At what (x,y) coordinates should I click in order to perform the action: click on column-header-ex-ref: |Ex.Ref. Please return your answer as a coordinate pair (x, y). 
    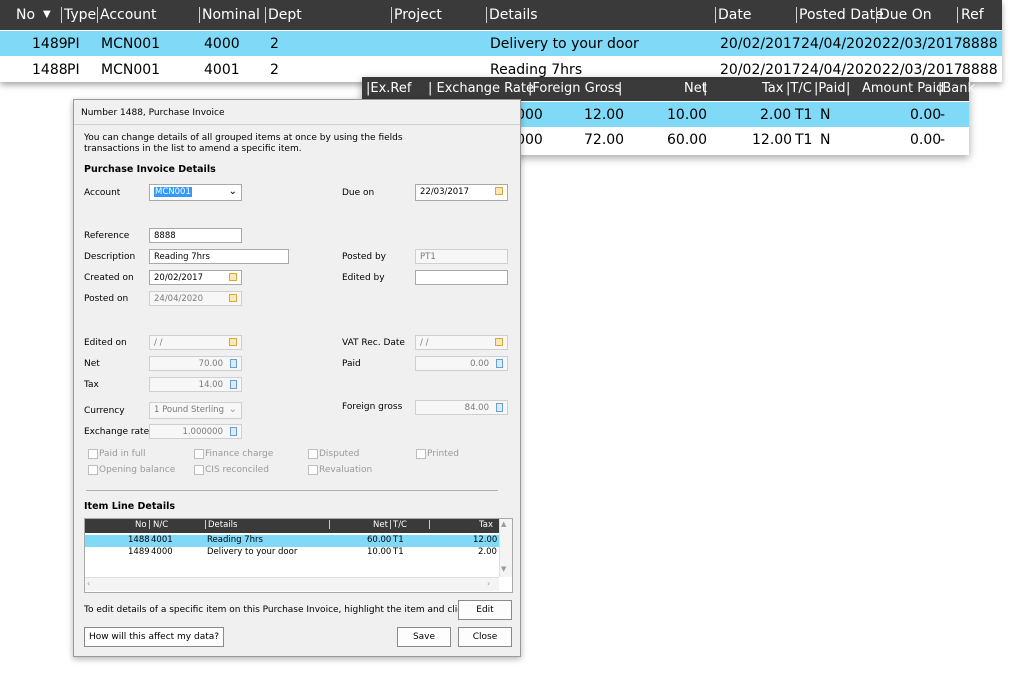
    Looking at the image, I should click on (388, 88).